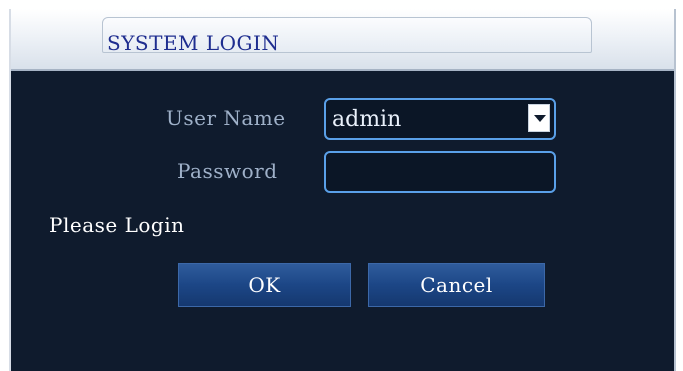 The height and width of the screenshot is (371, 683). I want to click on ok-button: OK, so click(264, 285).